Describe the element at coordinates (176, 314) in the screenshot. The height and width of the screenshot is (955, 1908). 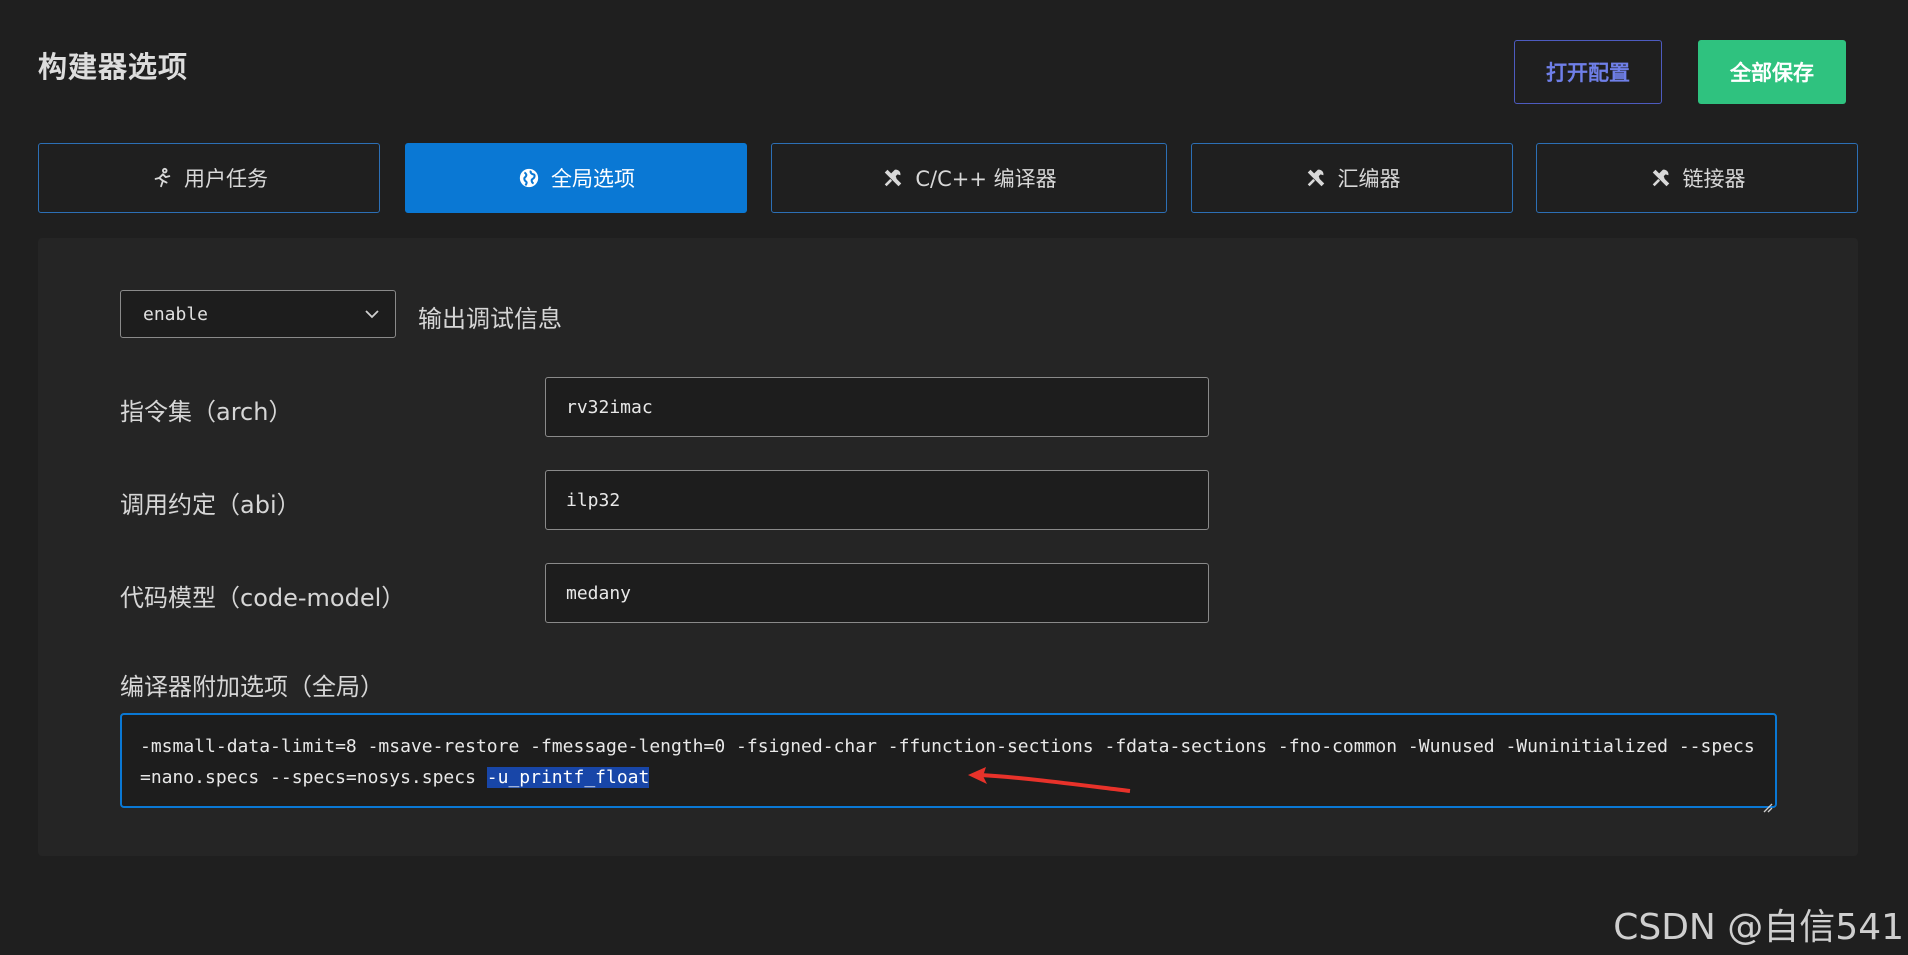
I see `select-value: enable` at that location.